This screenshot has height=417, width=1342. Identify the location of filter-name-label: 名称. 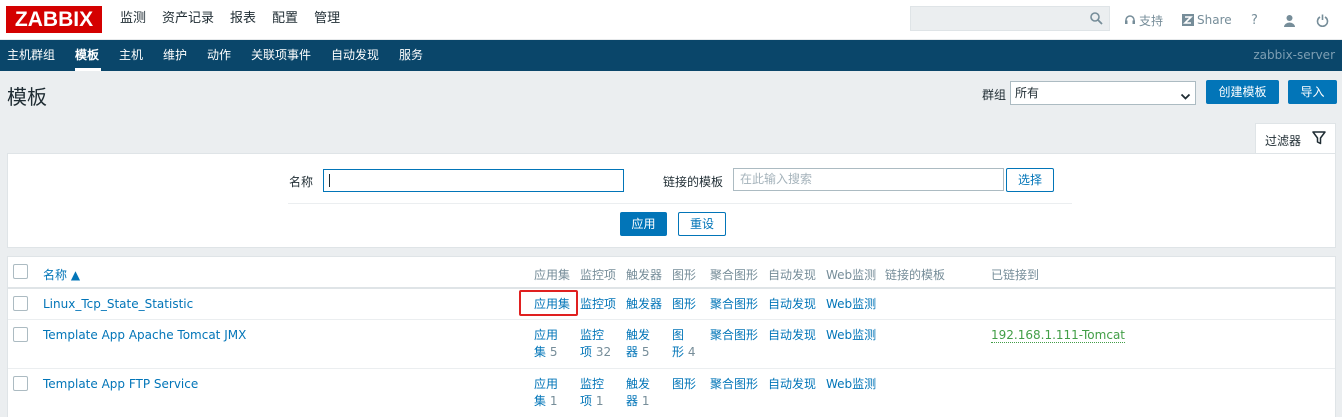
(301, 182).